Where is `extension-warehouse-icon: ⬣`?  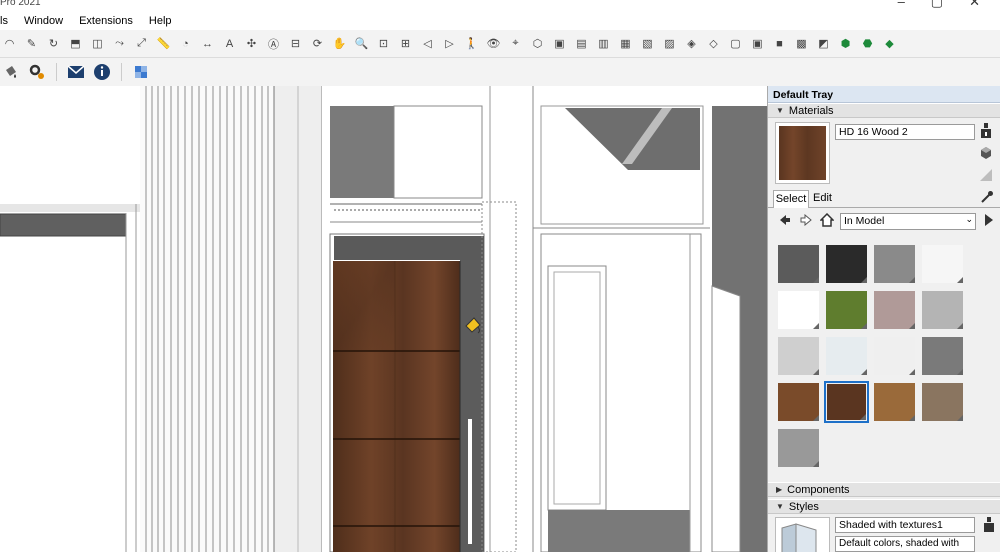
extension-warehouse-icon: ⬣ is located at coordinates (867, 43).